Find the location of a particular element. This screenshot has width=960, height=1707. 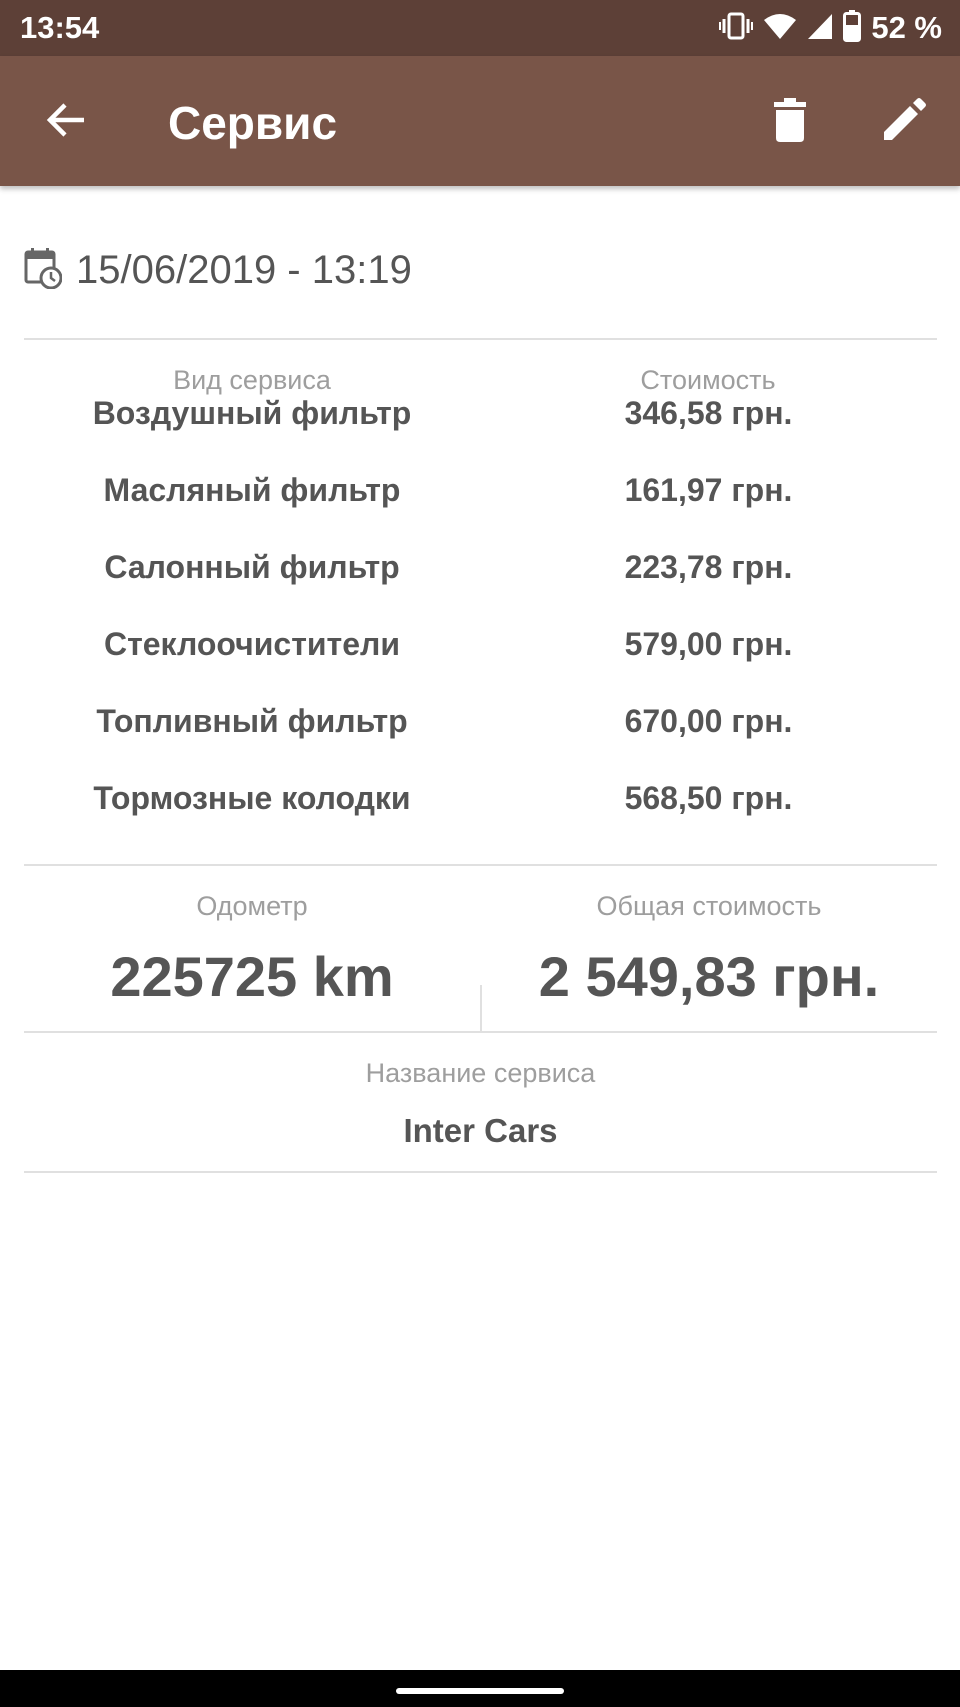

total-cost-label: Общая стоимость is located at coordinates (709, 906).